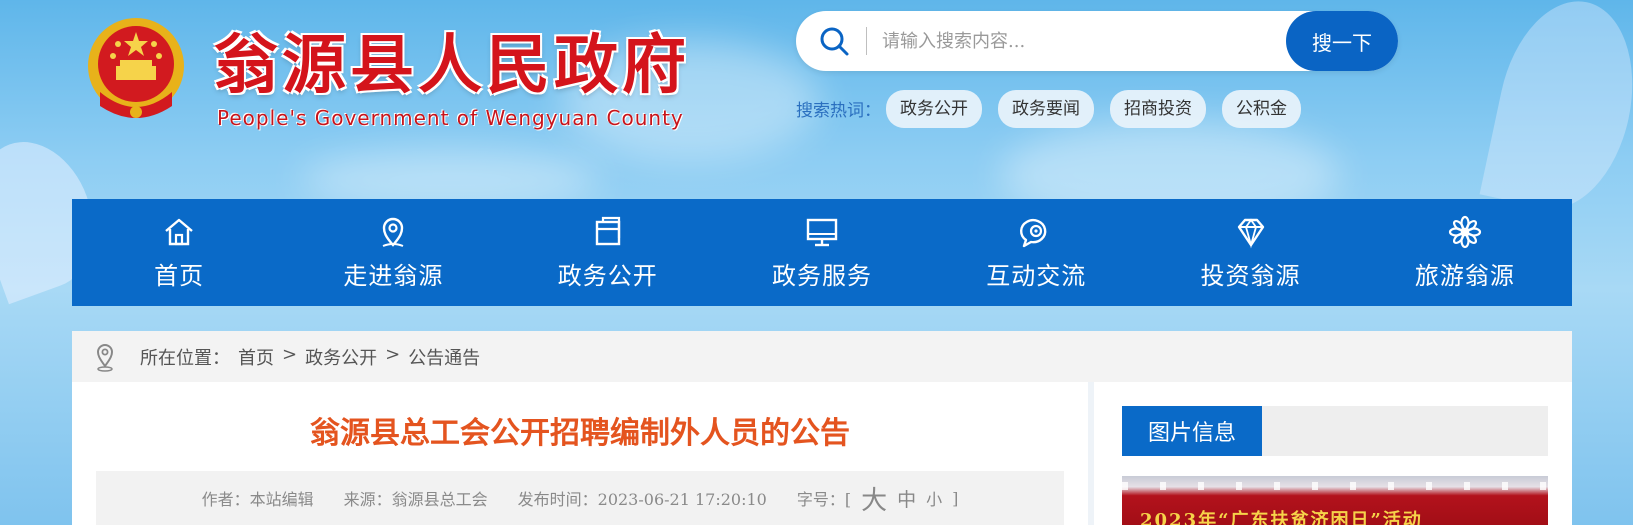 The height and width of the screenshot is (525, 1633). I want to click on diamond-icon, so click(1250, 233).